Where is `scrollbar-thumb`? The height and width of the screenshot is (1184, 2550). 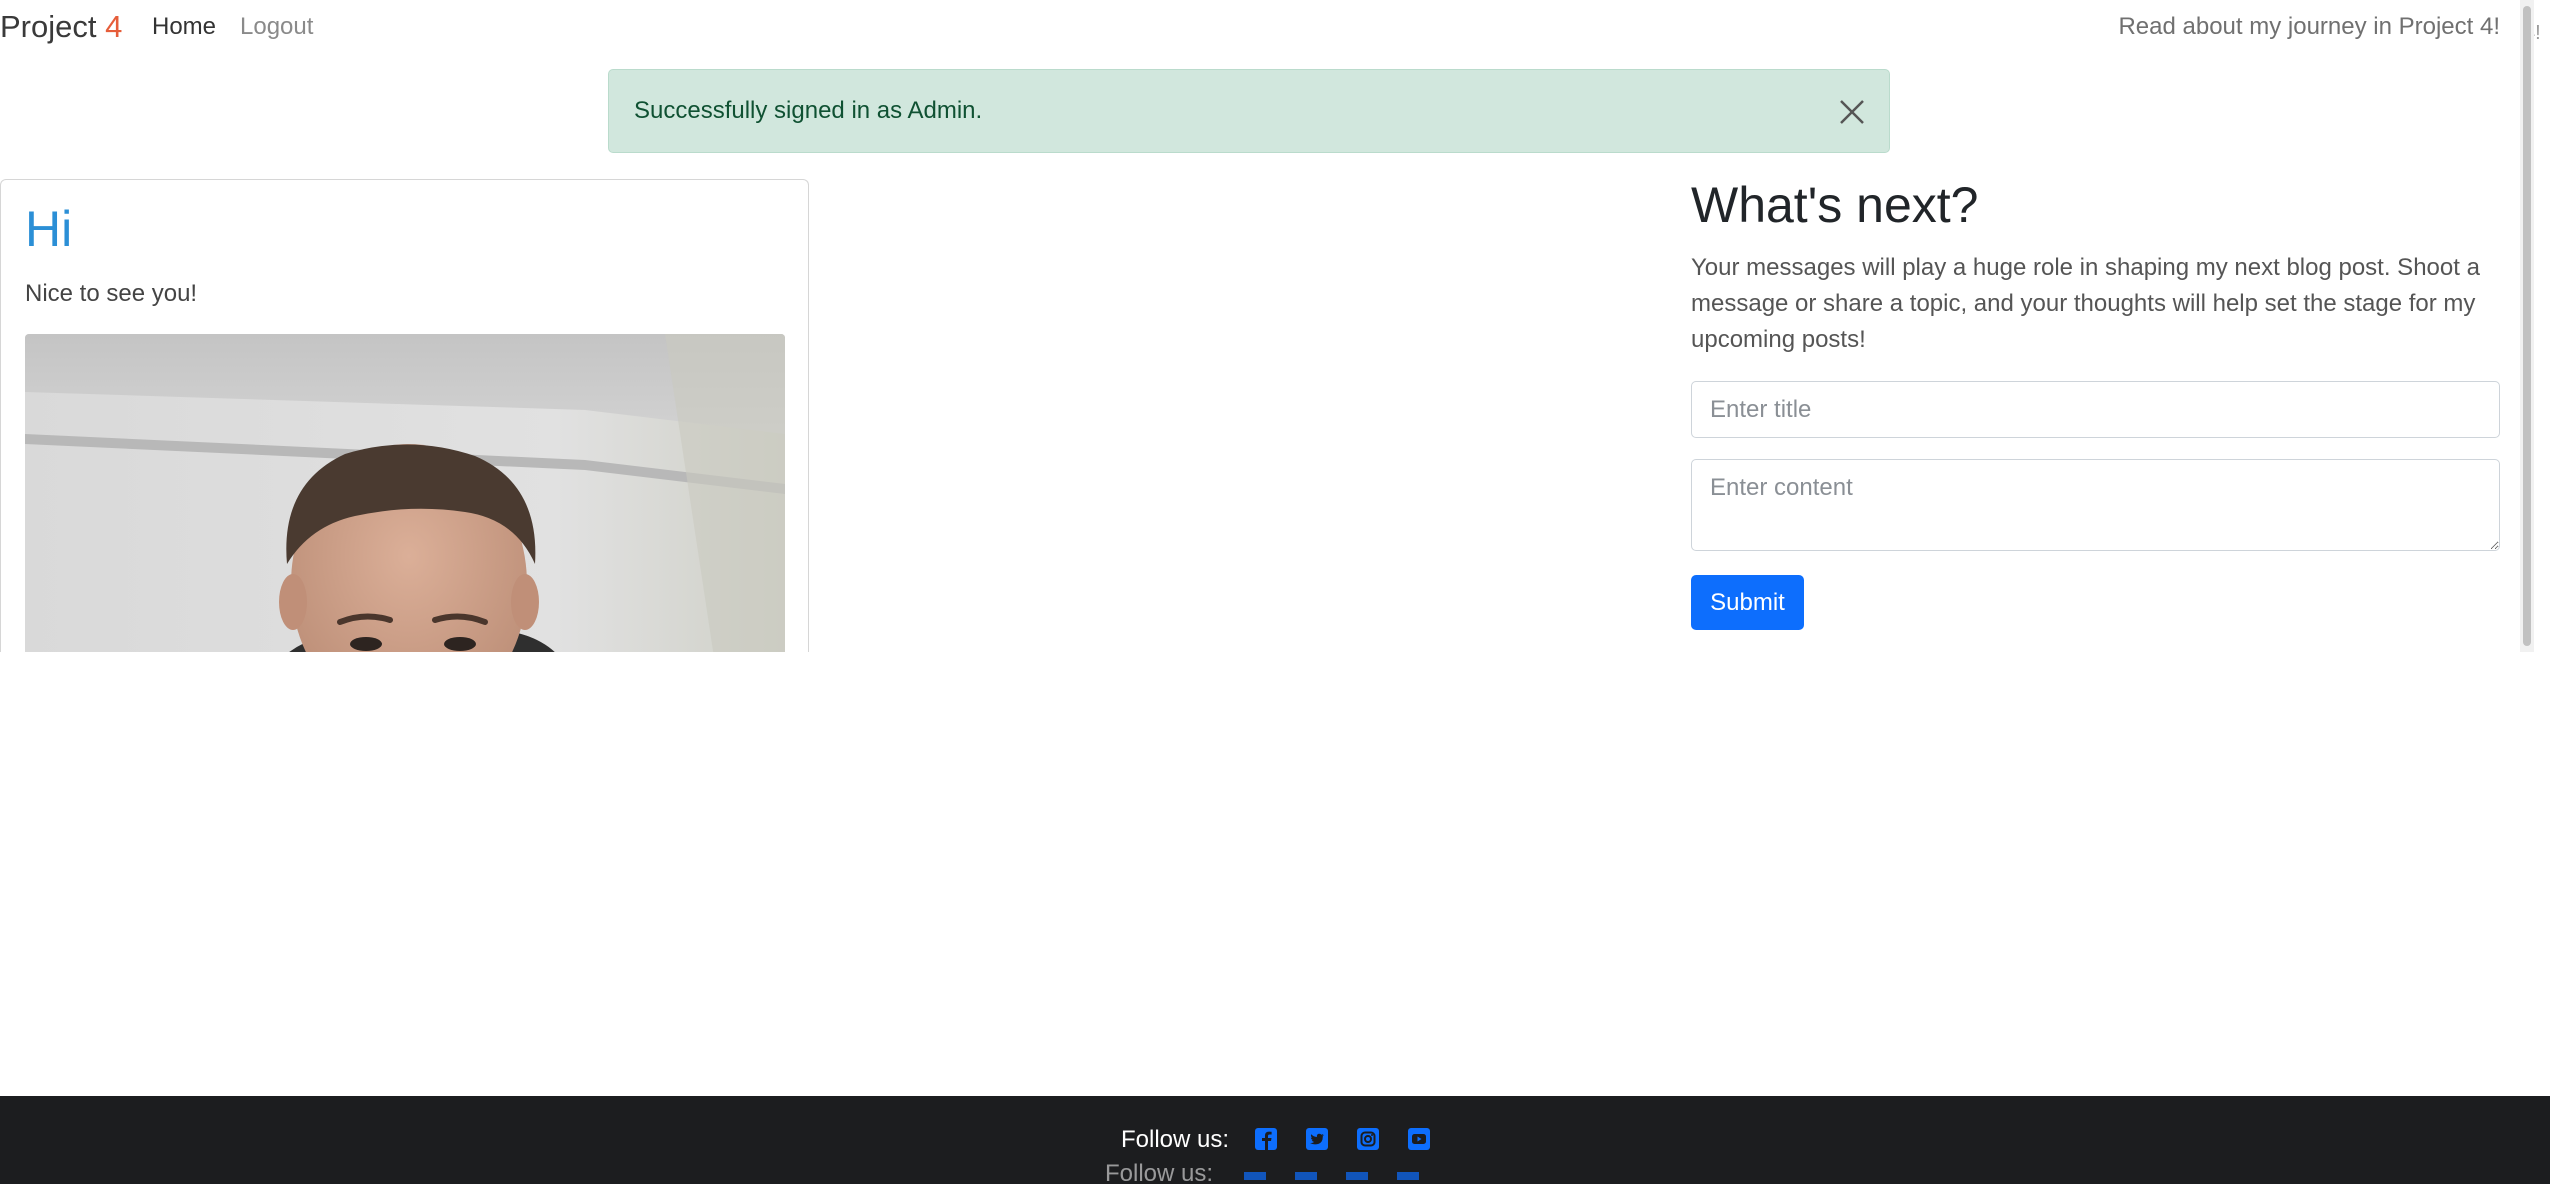
scrollbar-thumb is located at coordinates (2527, 326).